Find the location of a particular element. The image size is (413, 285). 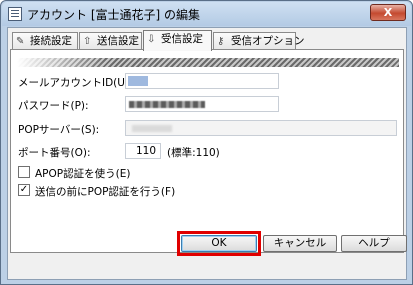

window-title: アカウント [富士通花子] の編集 is located at coordinates (113, 15).